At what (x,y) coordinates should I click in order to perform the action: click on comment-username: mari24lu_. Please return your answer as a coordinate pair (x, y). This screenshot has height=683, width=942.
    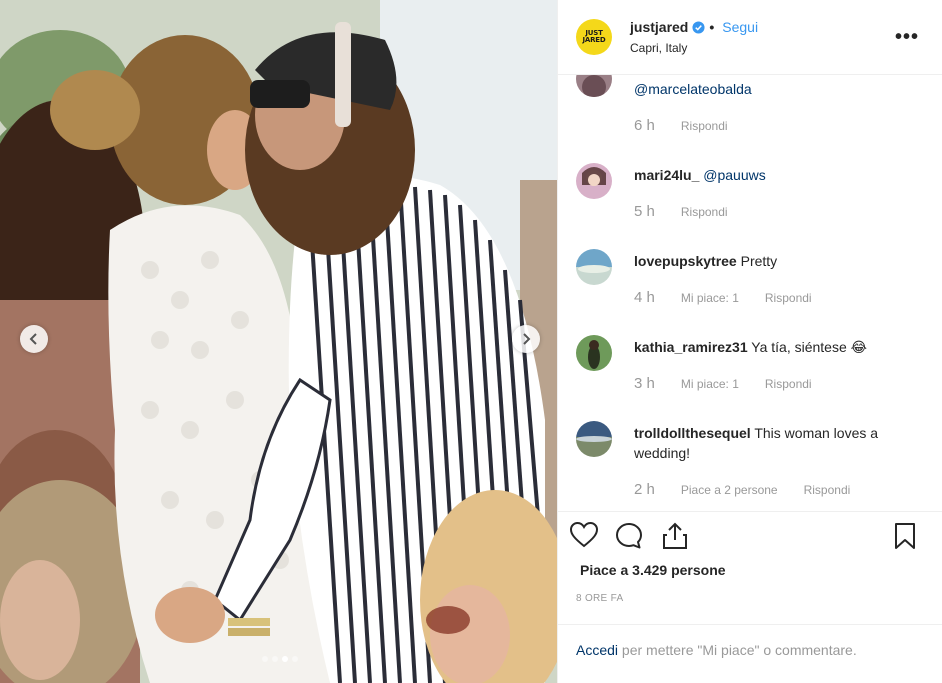
    Looking at the image, I should click on (666, 175).